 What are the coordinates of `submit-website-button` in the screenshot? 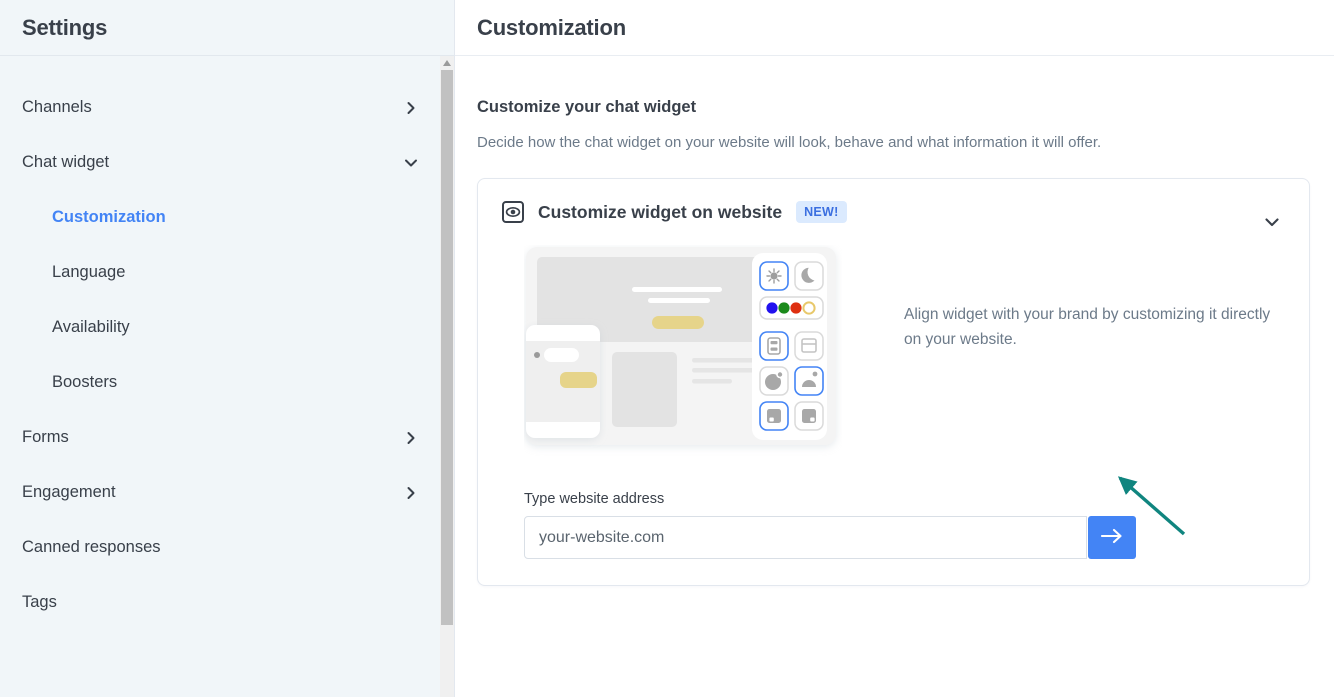 It's located at (1112, 537).